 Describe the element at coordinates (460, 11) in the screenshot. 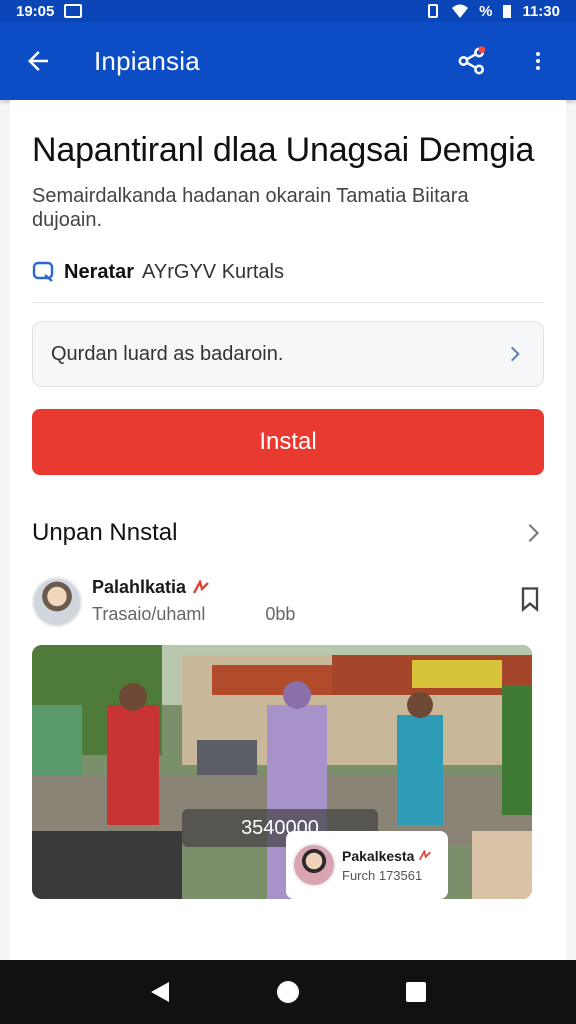

I see `wifi-icon` at that location.